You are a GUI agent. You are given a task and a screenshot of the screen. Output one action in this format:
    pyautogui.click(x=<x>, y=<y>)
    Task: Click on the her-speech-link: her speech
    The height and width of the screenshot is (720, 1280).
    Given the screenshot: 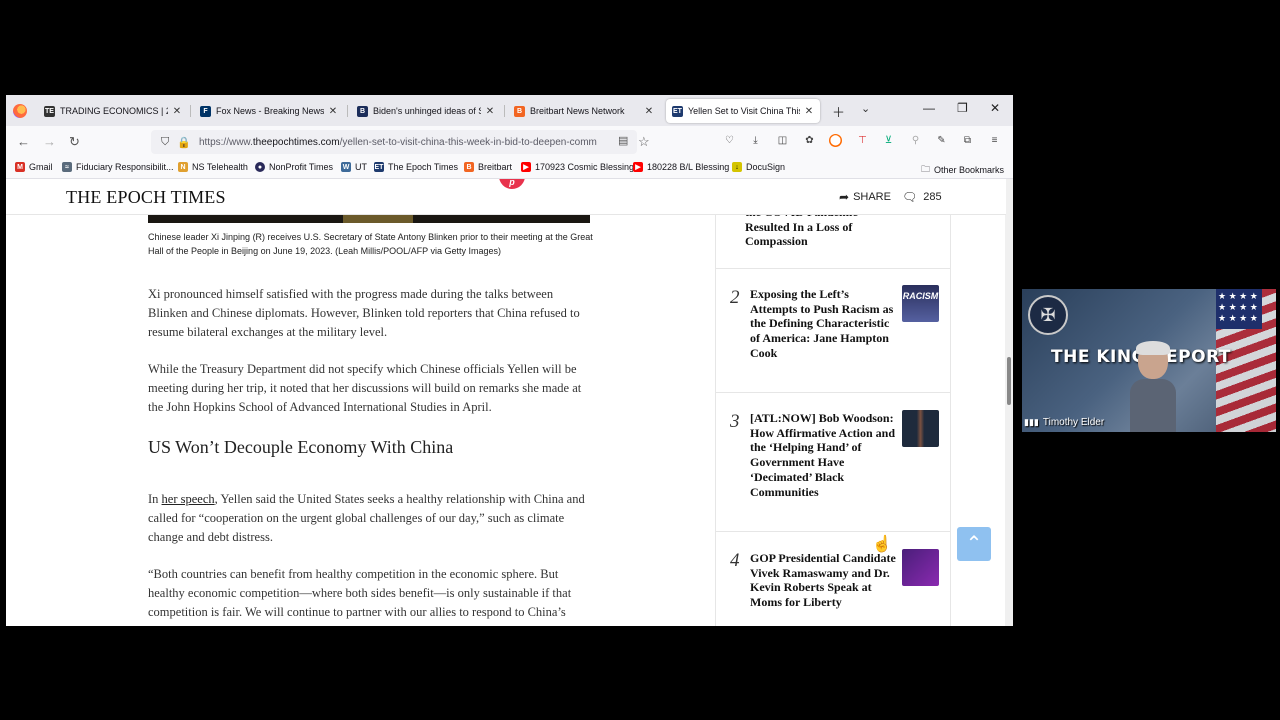 What is the action you would take?
    pyautogui.click(x=188, y=499)
    